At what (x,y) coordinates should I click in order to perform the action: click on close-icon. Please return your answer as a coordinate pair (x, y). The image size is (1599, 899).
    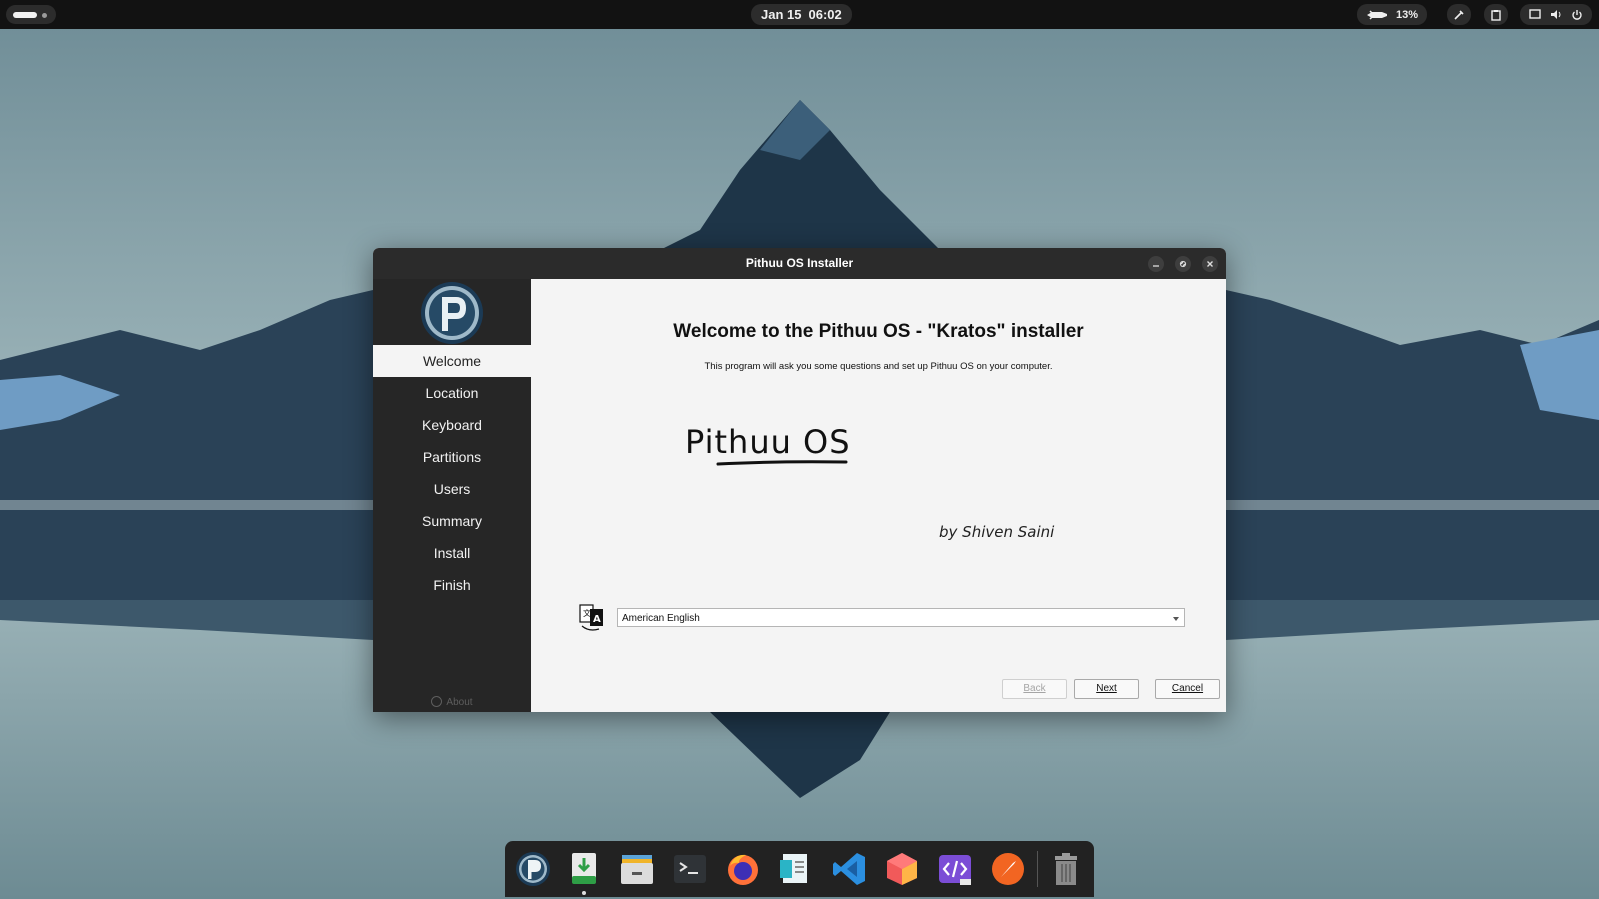
    Looking at the image, I should click on (1210, 264).